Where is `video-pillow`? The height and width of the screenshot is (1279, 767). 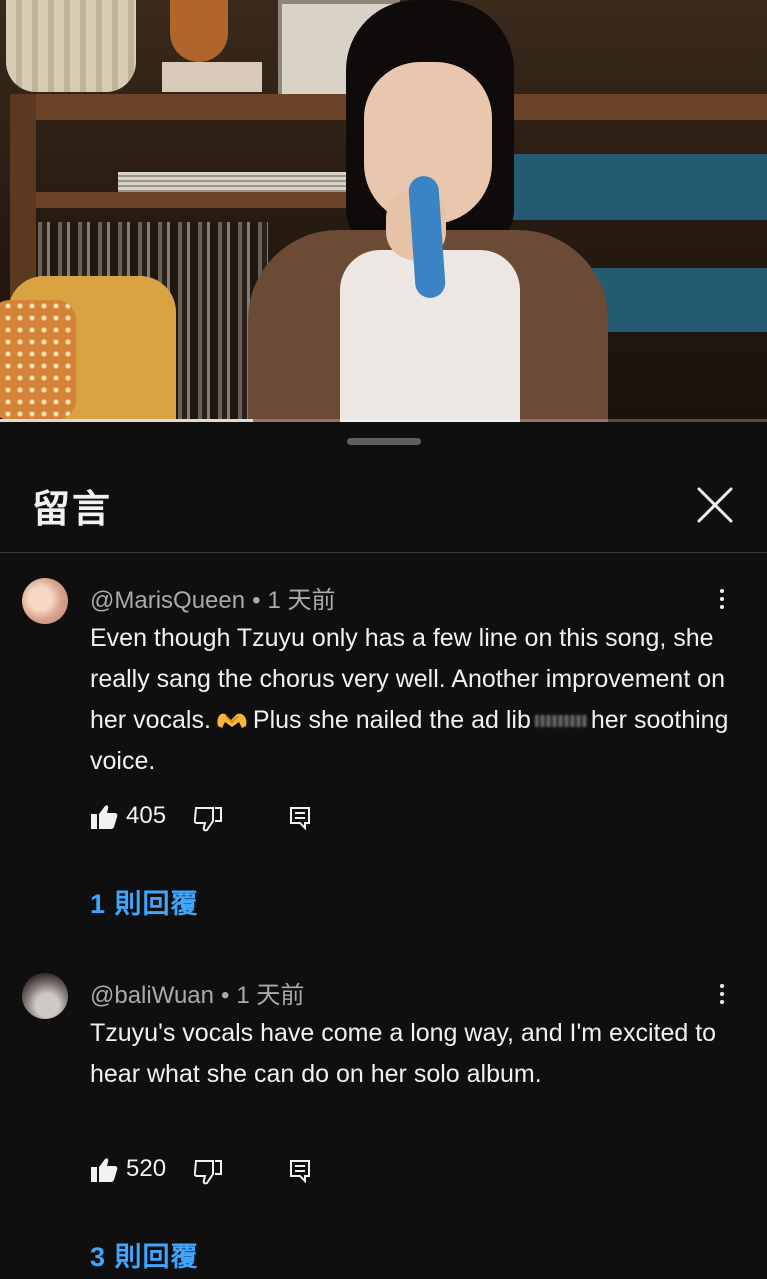 video-pillow is located at coordinates (38, 360).